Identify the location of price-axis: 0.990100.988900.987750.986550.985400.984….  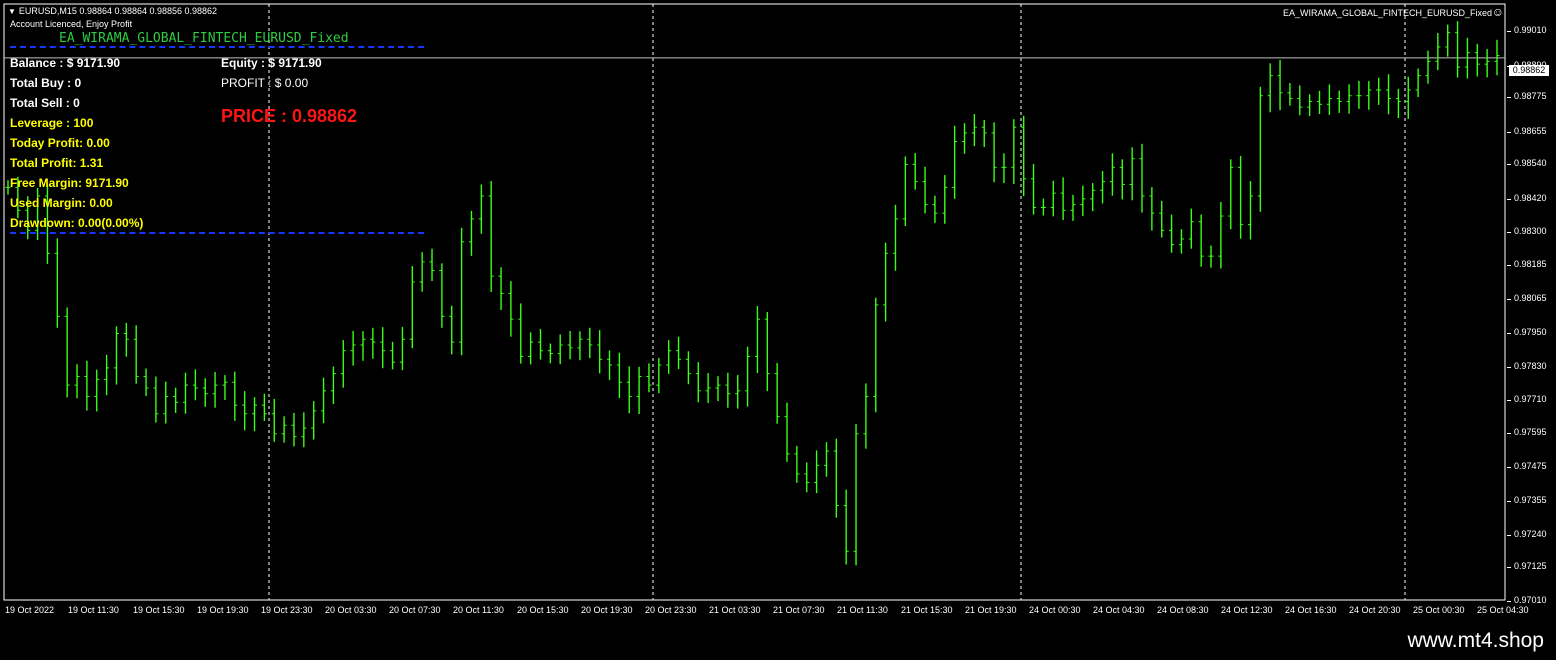
(1531, 302).